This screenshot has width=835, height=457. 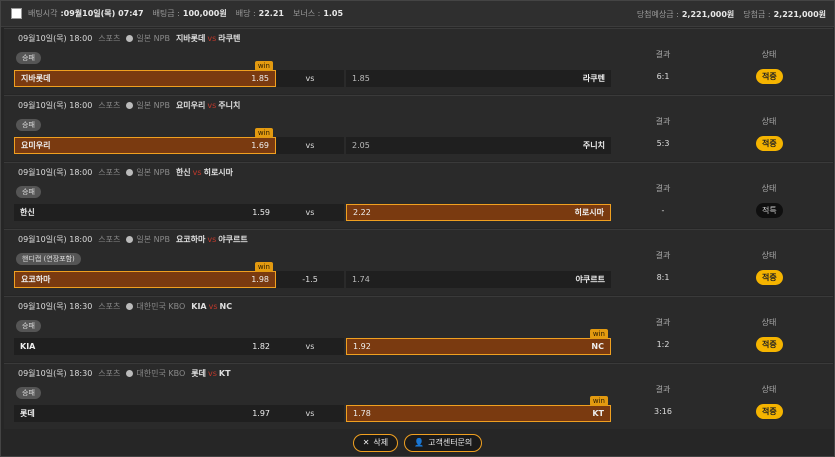 What do you see at coordinates (124, 373) in the screenshot?
I see `game-meta: 09월10일(목) 18:30 스포츠 대한민국 KBO 롯데 vs KT` at bounding box center [124, 373].